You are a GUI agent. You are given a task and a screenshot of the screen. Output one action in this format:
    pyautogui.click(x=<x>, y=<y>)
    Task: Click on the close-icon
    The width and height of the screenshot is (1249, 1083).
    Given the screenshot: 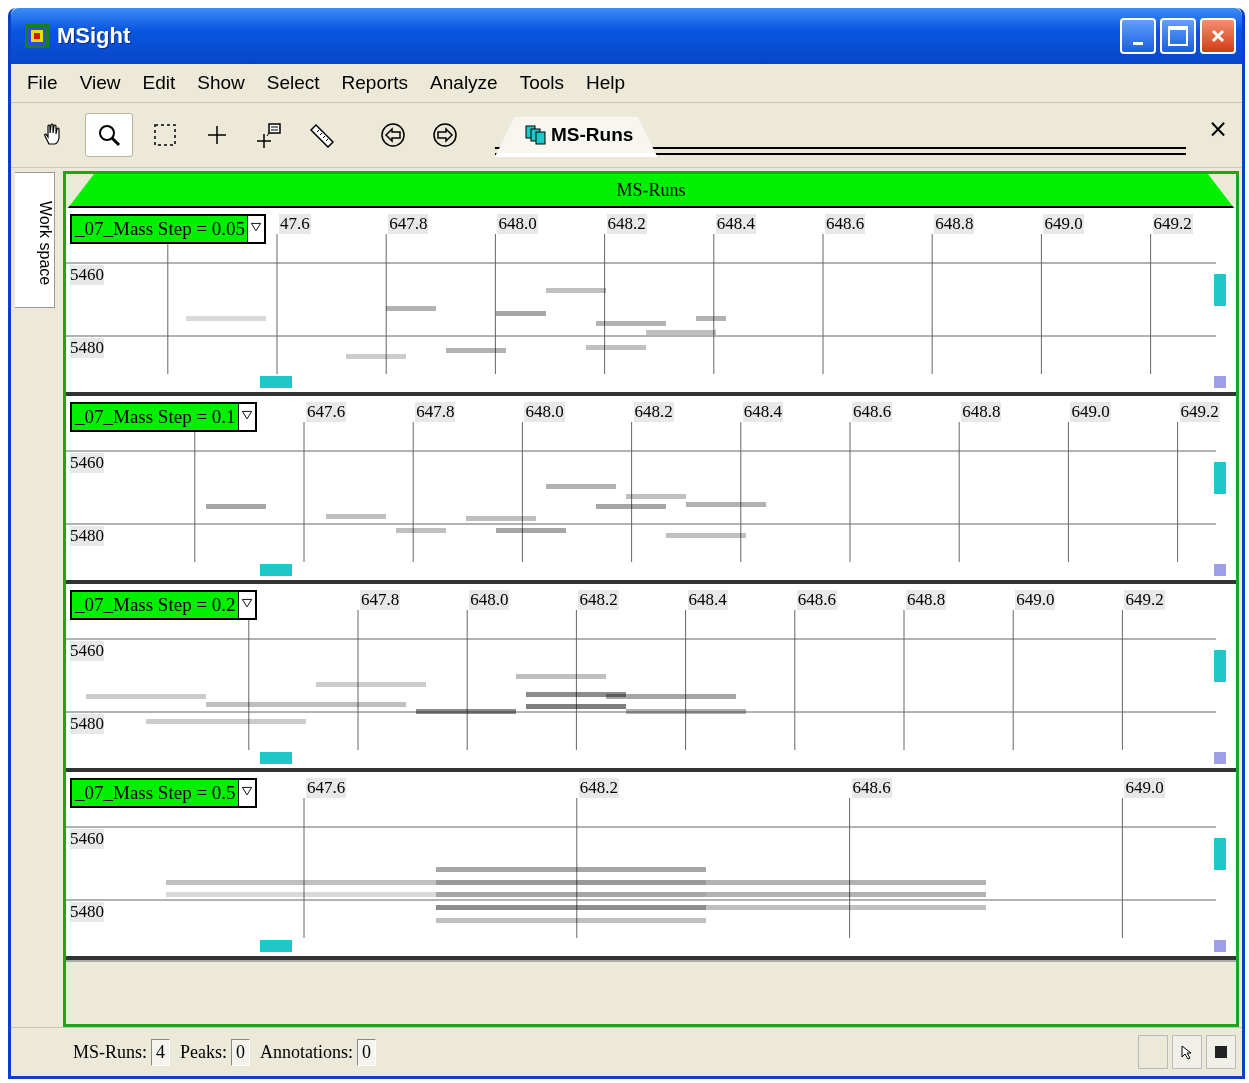 What is the action you would take?
    pyautogui.click(x=1218, y=36)
    